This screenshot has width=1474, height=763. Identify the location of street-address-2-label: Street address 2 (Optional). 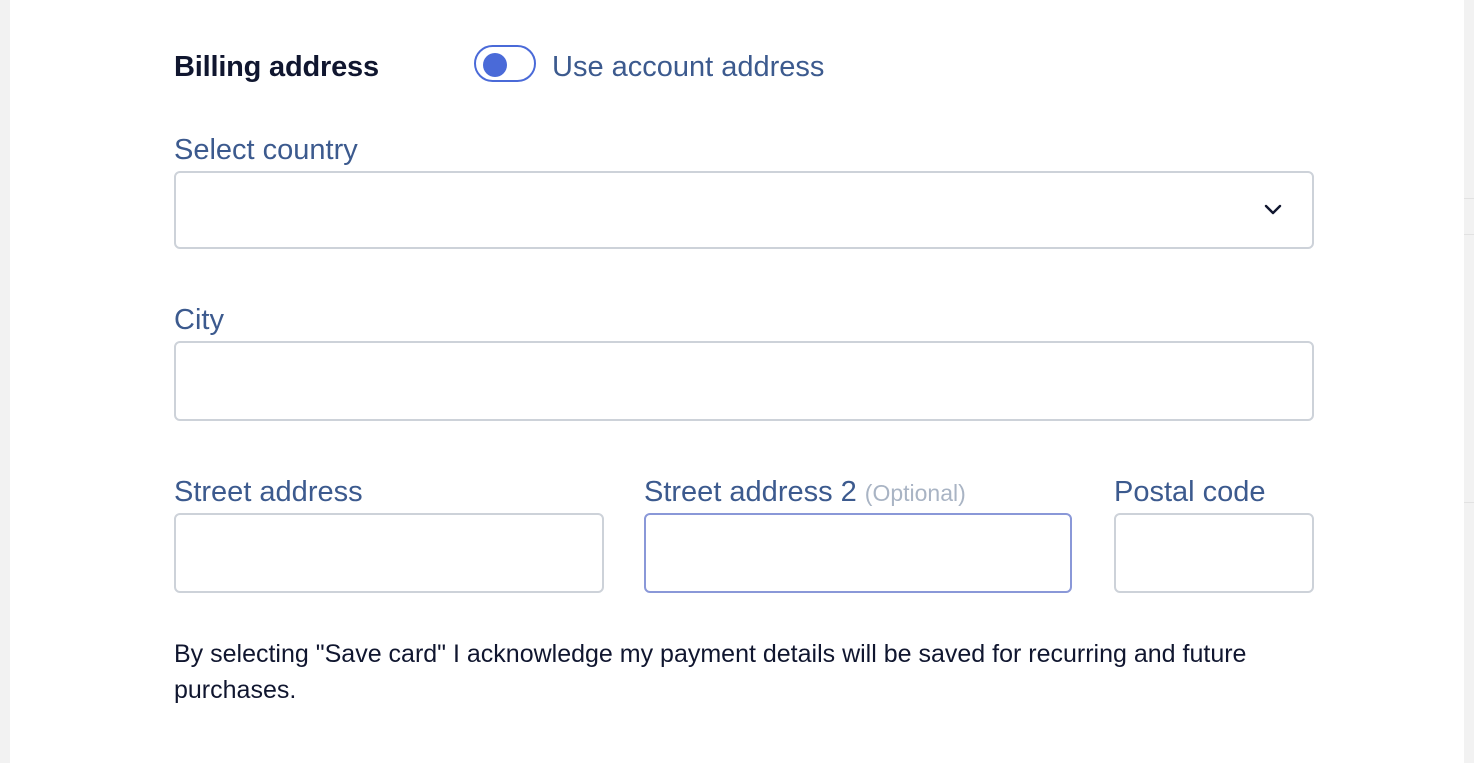
(805, 492).